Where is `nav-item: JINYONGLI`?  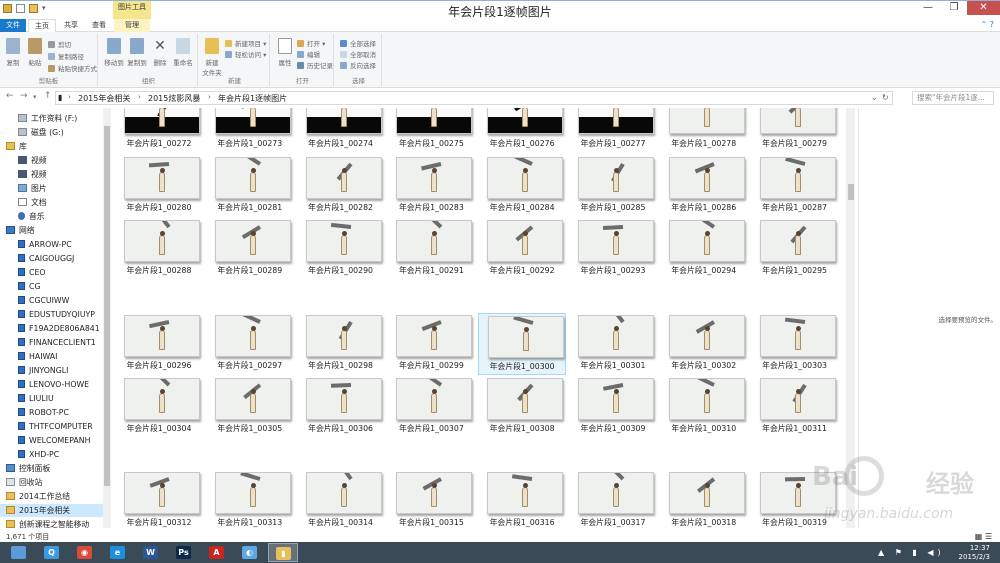
nav-item: JINYONGLI is located at coordinates (51, 370).